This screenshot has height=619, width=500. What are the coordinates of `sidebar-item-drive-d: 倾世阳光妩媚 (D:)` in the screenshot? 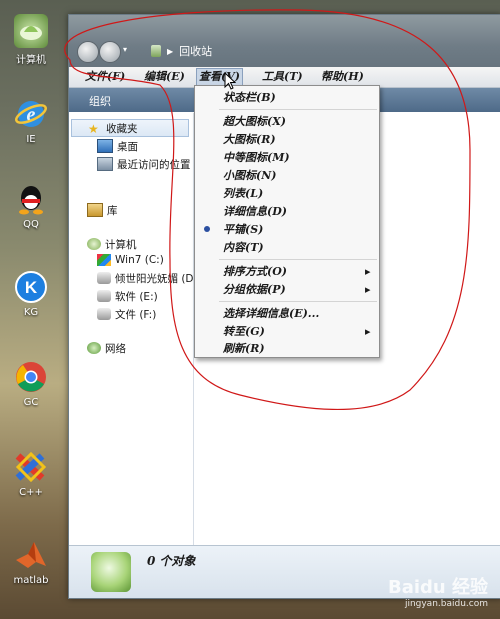 It's located at (149, 278).